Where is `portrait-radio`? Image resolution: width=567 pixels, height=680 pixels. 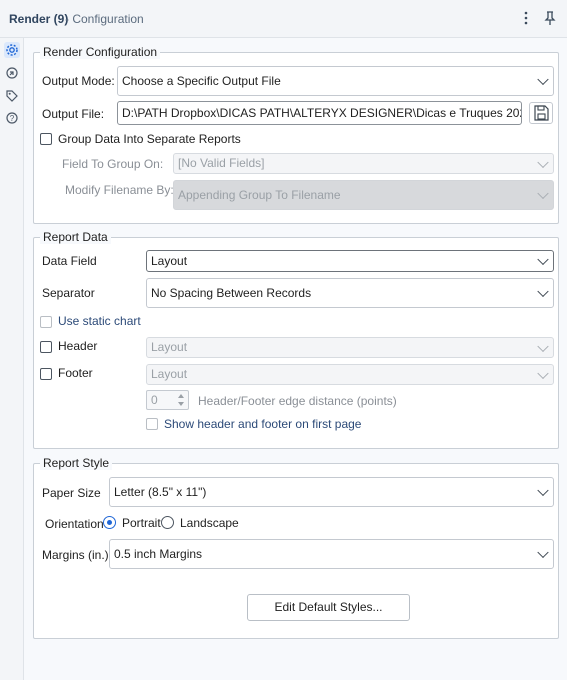
portrait-radio is located at coordinates (109, 522).